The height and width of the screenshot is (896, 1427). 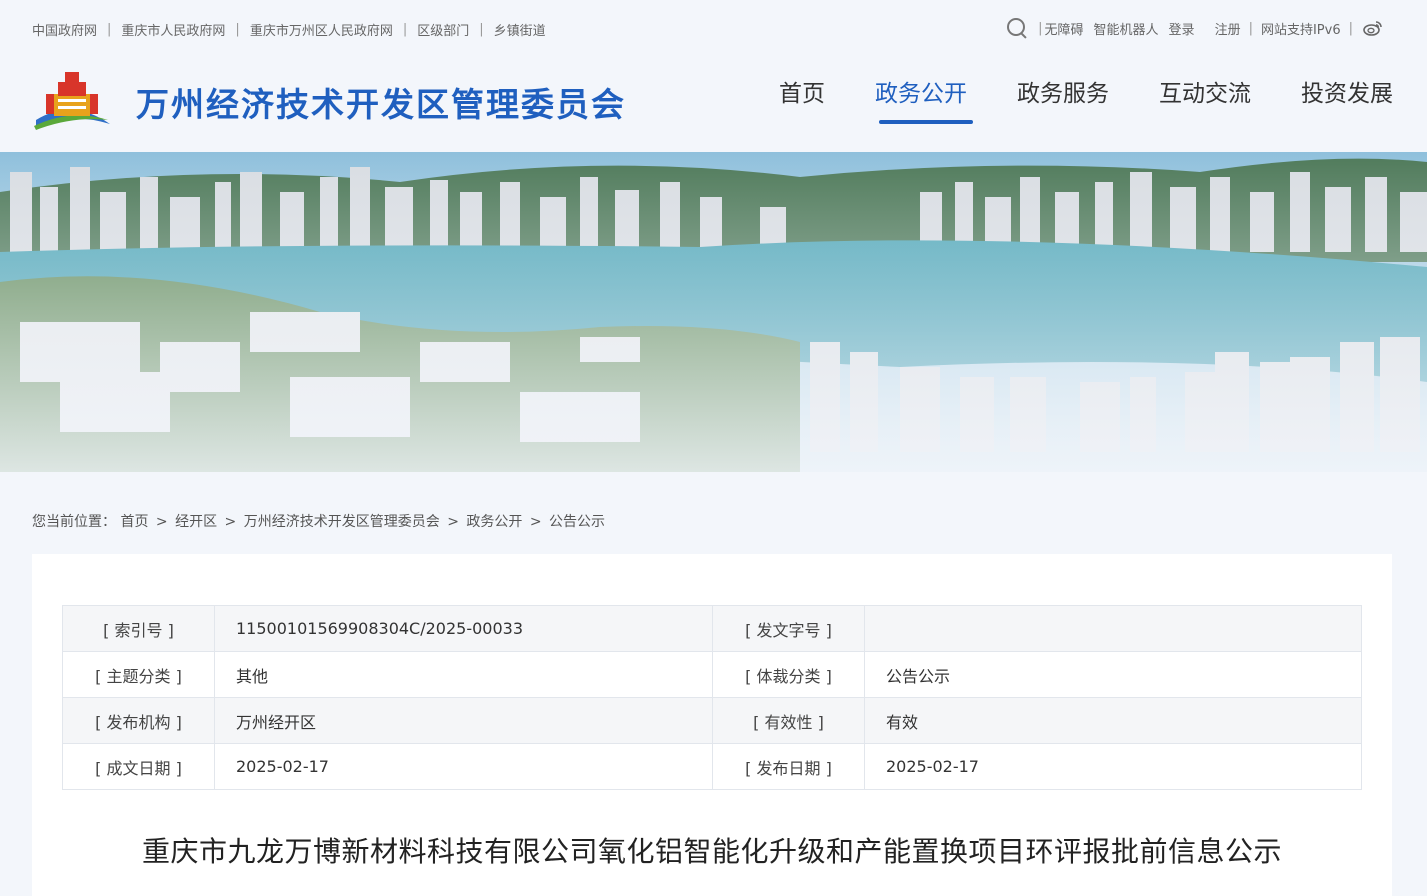 I want to click on table-row: [ 成文日期 ] 2025-02-17 [ 发布日期 ] 2025-02-17, so click(x=712, y=766).